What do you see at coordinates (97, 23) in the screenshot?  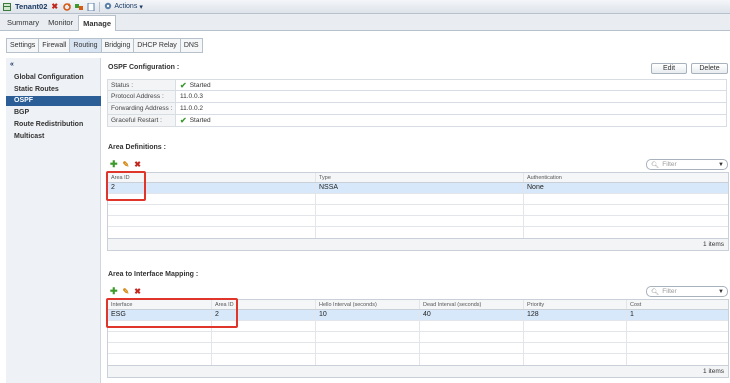 I see `tab-manage: Manage` at bounding box center [97, 23].